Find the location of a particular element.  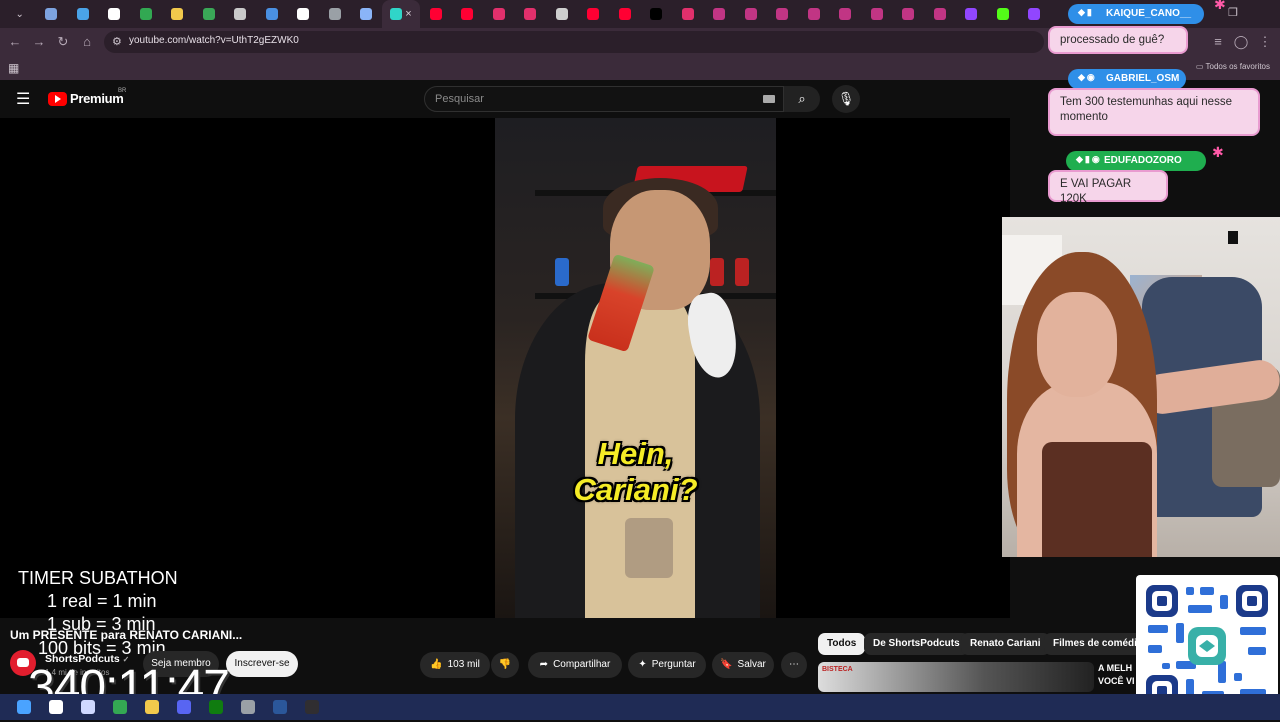

youtube-premium-logo: Premium BR is located at coordinates (87, 97).